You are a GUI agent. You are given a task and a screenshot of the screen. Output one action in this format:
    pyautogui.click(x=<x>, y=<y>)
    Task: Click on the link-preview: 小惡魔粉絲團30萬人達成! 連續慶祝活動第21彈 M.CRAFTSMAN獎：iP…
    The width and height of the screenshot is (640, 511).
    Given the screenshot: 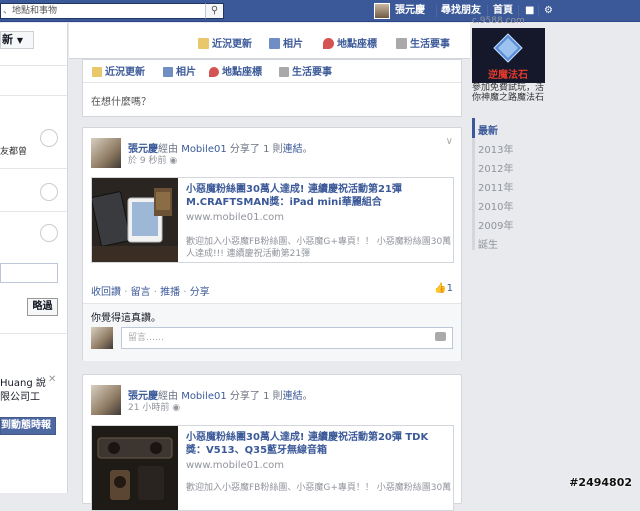 What is the action you would take?
    pyautogui.click(x=272, y=220)
    